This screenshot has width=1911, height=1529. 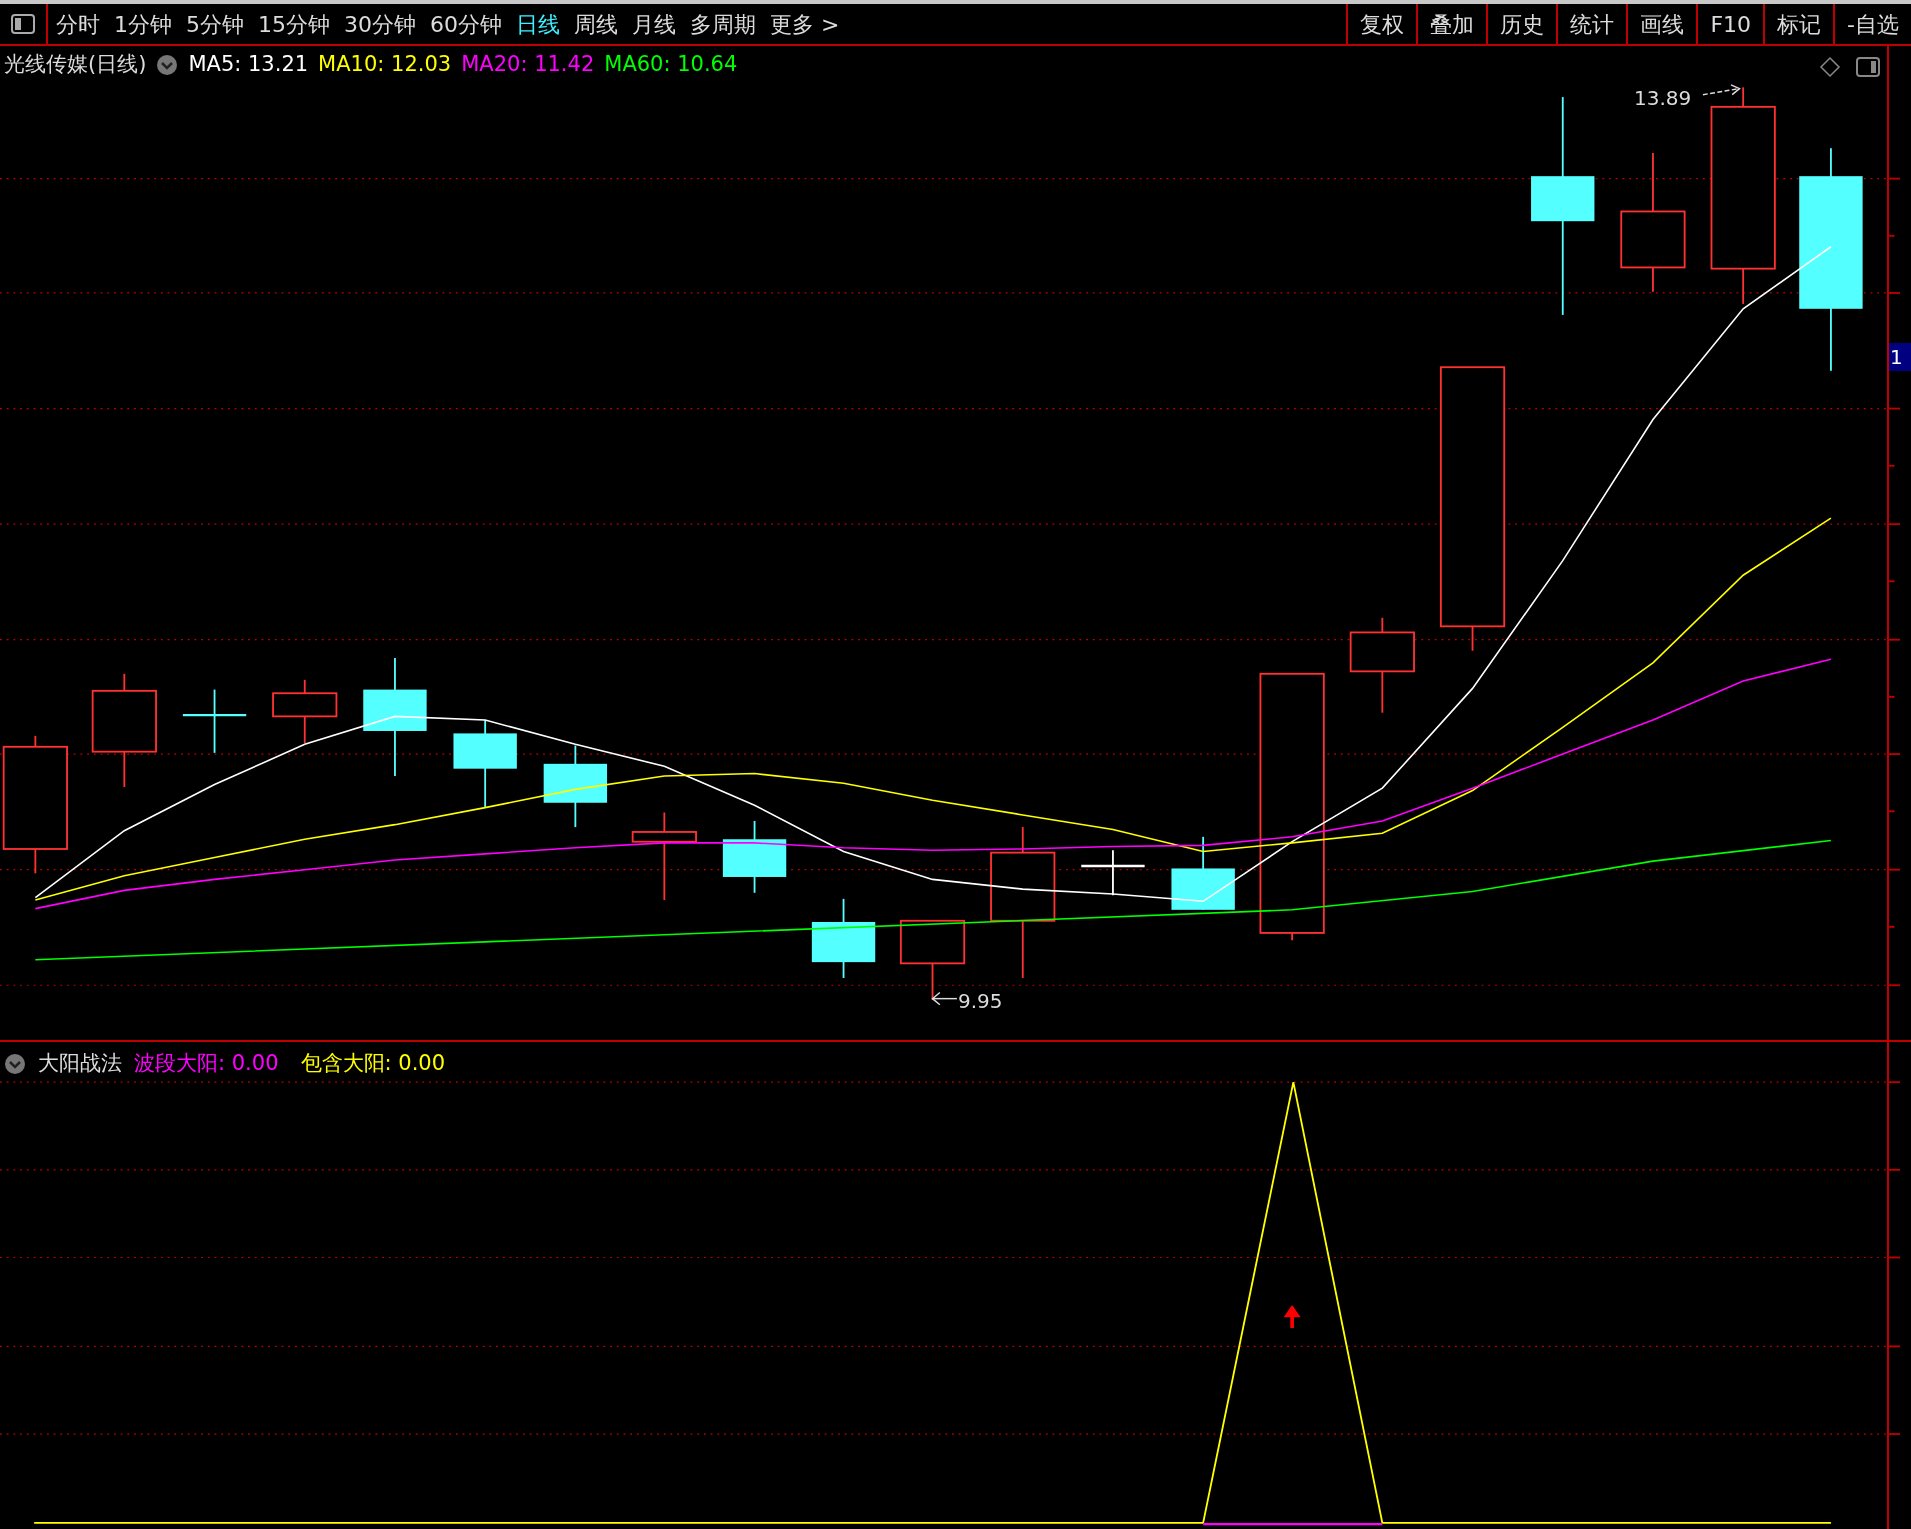 What do you see at coordinates (671, 64) in the screenshot?
I see `moving-average-value: MA60: 10.64` at bounding box center [671, 64].